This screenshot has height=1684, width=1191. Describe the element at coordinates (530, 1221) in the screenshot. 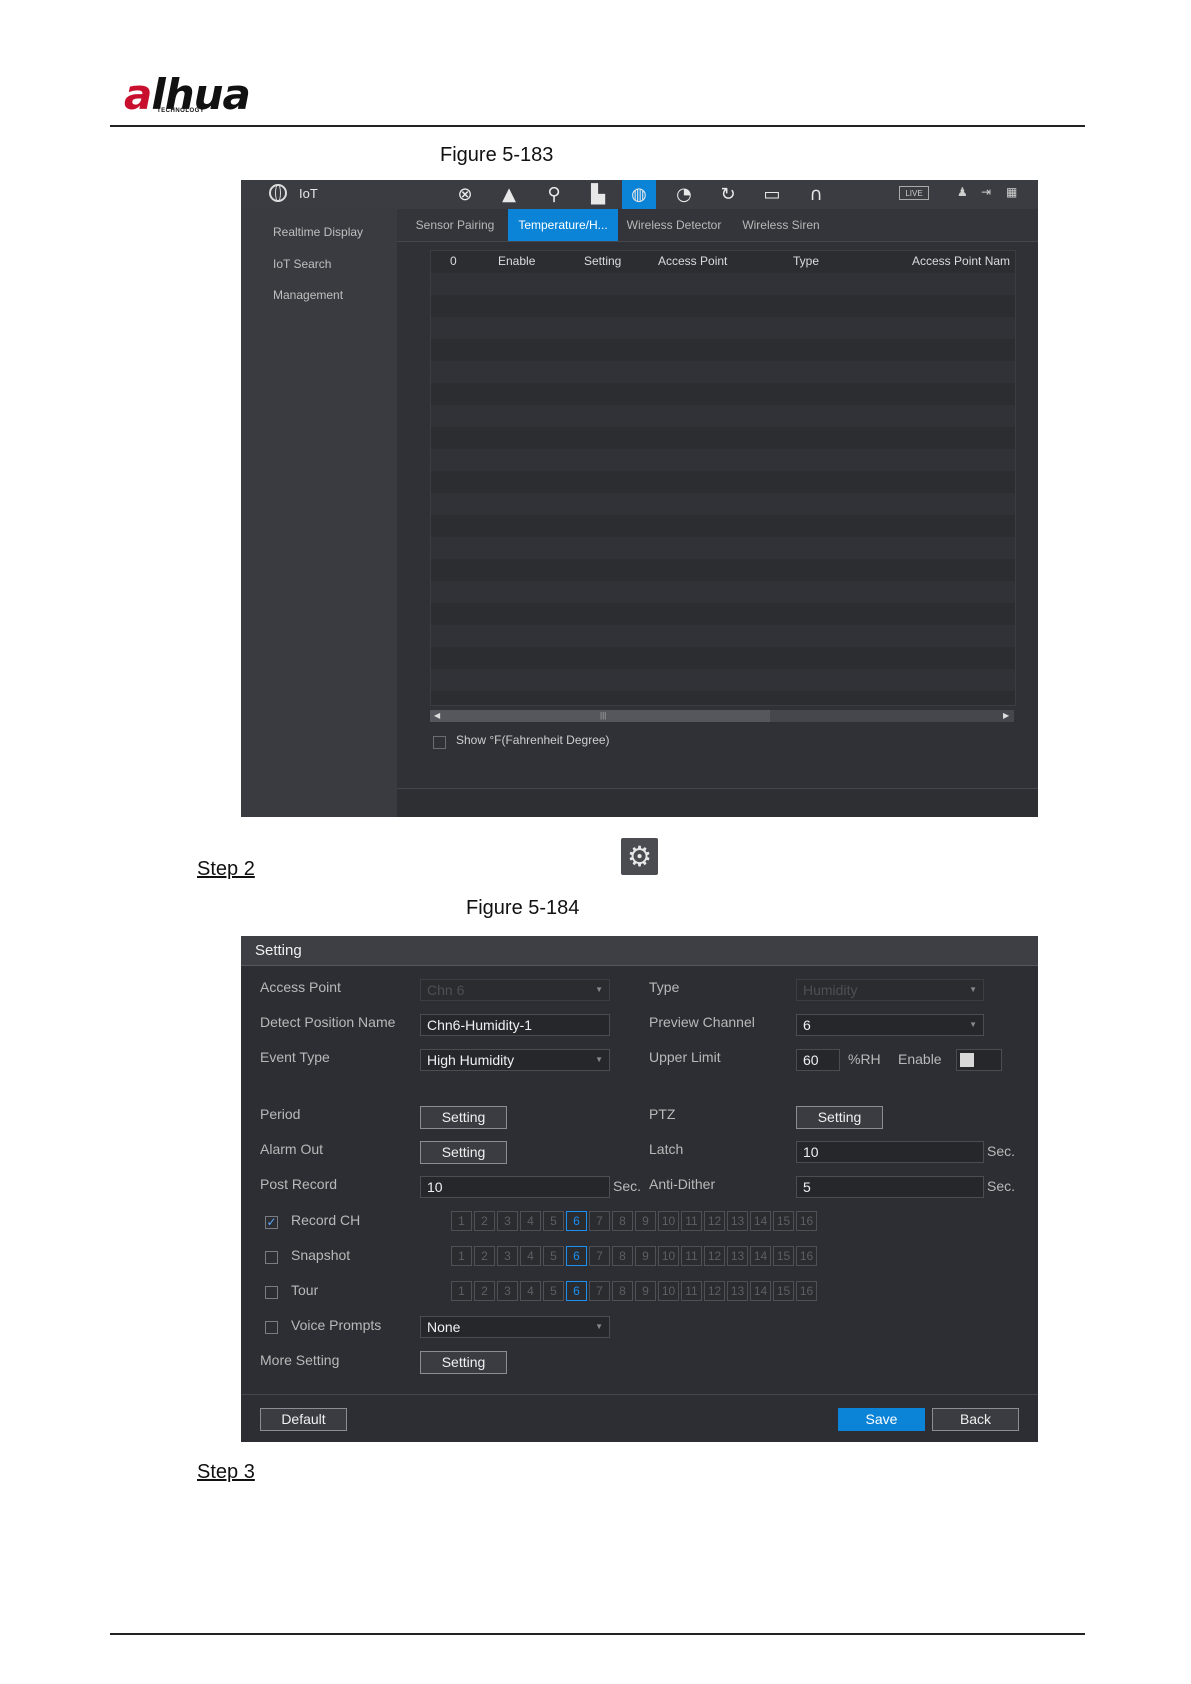

I see `record-channel: 4` at that location.